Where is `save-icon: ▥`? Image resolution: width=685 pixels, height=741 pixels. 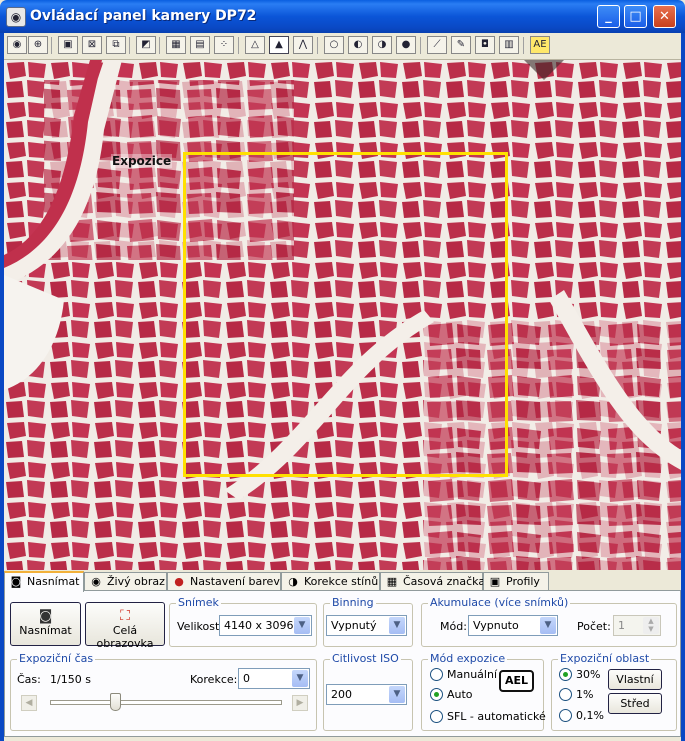 save-icon: ▥ is located at coordinates (509, 45).